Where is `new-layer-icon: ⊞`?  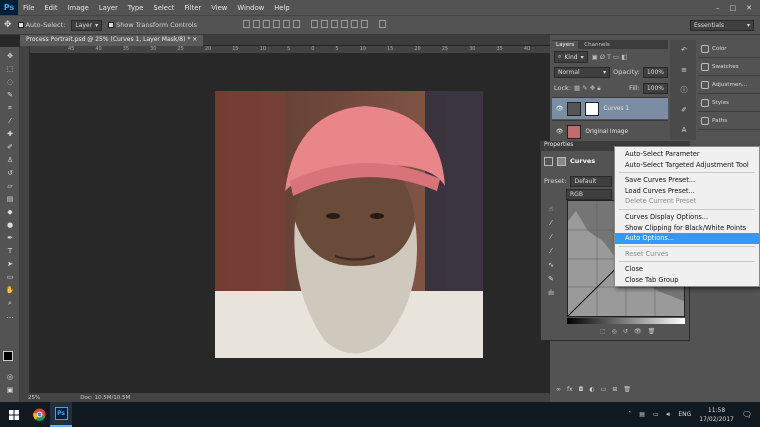
new-layer-icon: ⊞ is located at coordinates (614, 391).